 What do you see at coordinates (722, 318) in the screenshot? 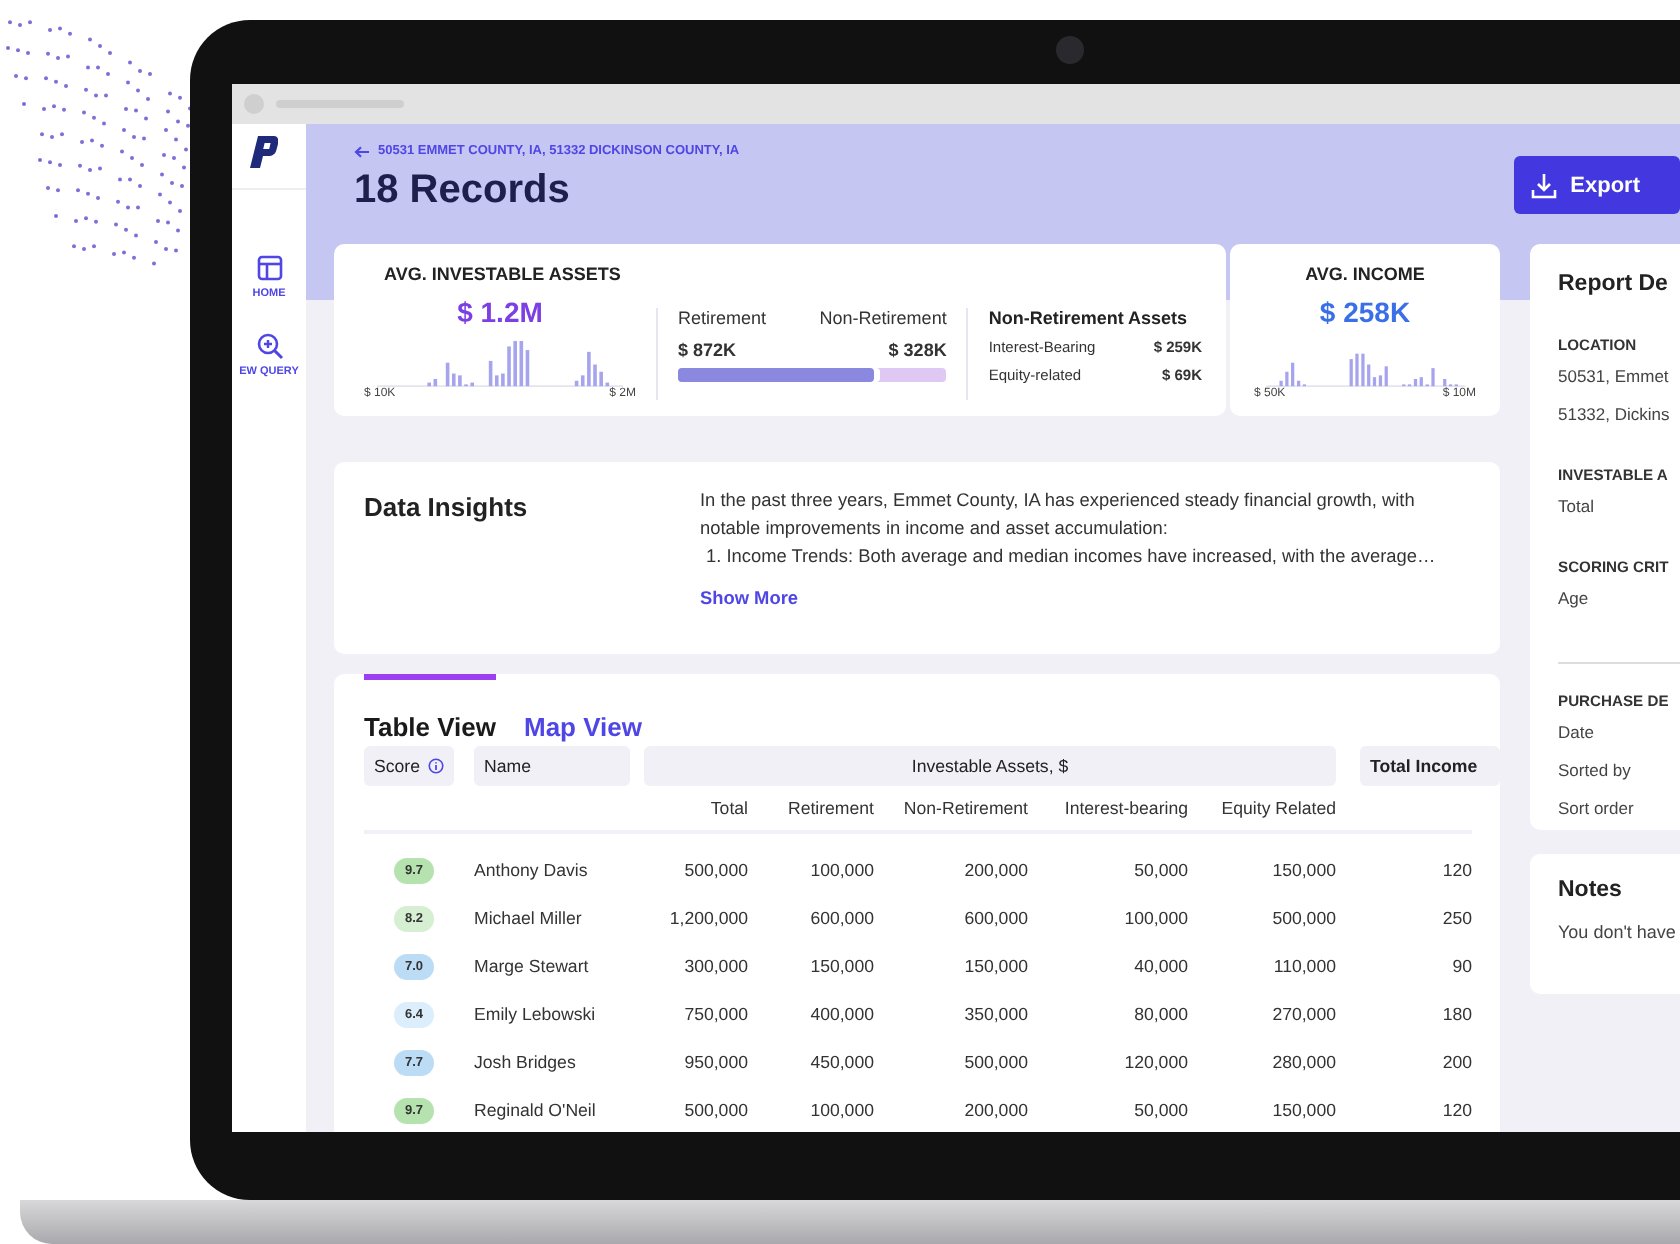
I see `legend-label: Retirement` at bounding box center [722, 318].